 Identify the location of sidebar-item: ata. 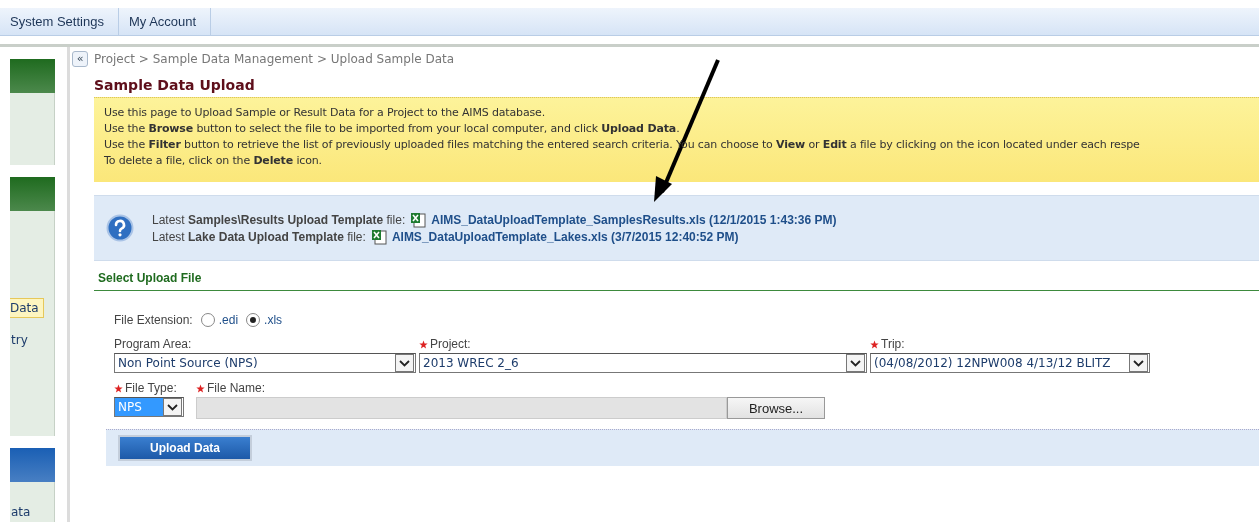
(32, 512).